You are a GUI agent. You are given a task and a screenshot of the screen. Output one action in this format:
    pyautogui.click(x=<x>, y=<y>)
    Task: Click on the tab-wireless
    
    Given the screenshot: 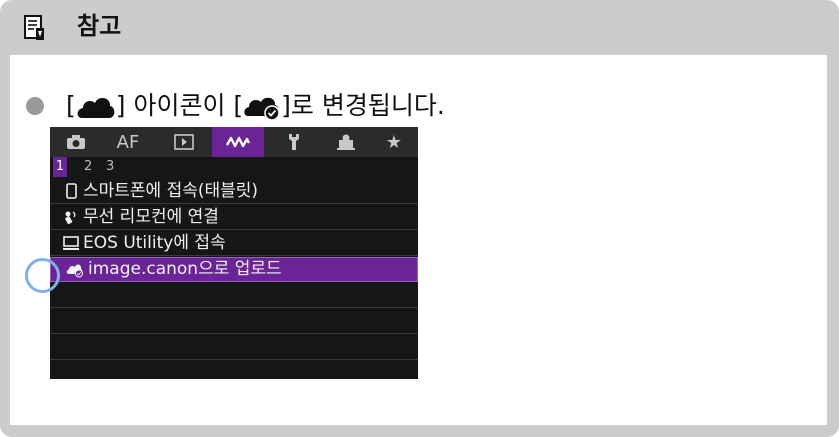 What is the action you would take?
    pyautogui.click(x=238, y=142)
    